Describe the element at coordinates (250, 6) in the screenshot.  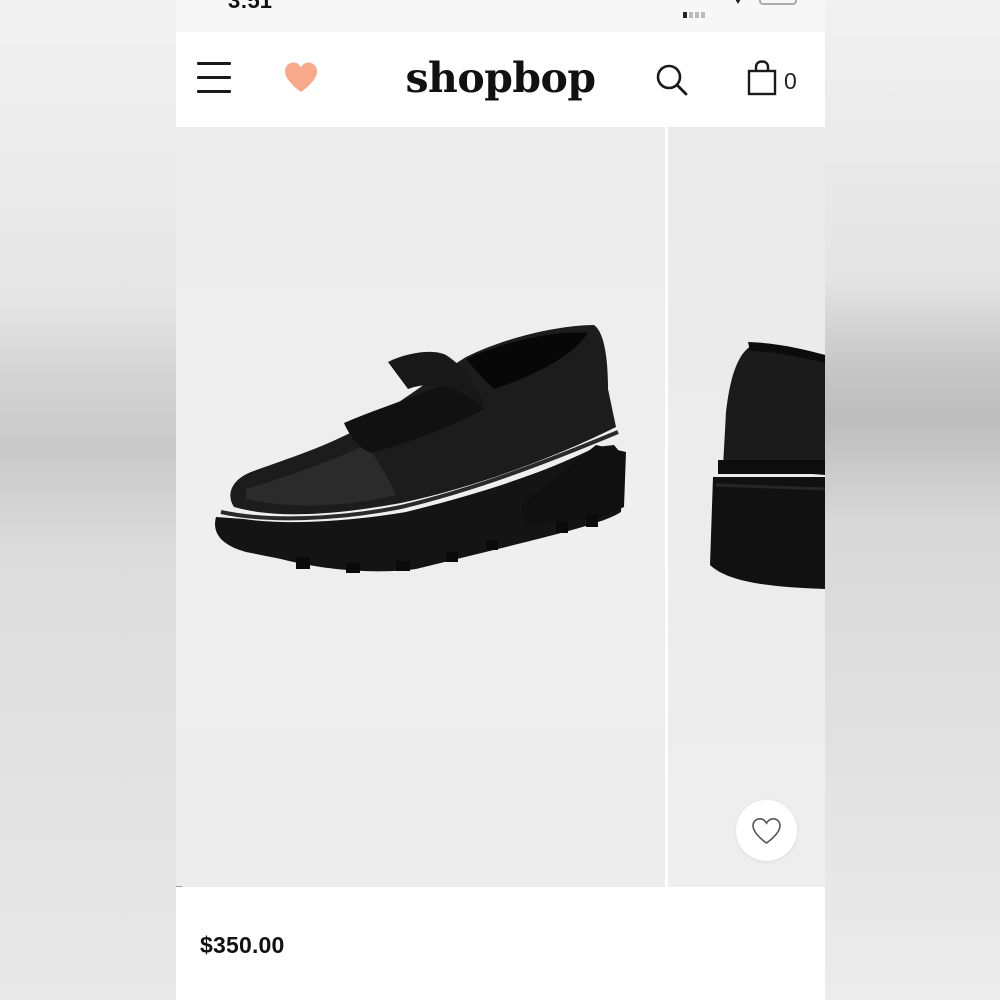
I see `status-time: 3:51` at that location.